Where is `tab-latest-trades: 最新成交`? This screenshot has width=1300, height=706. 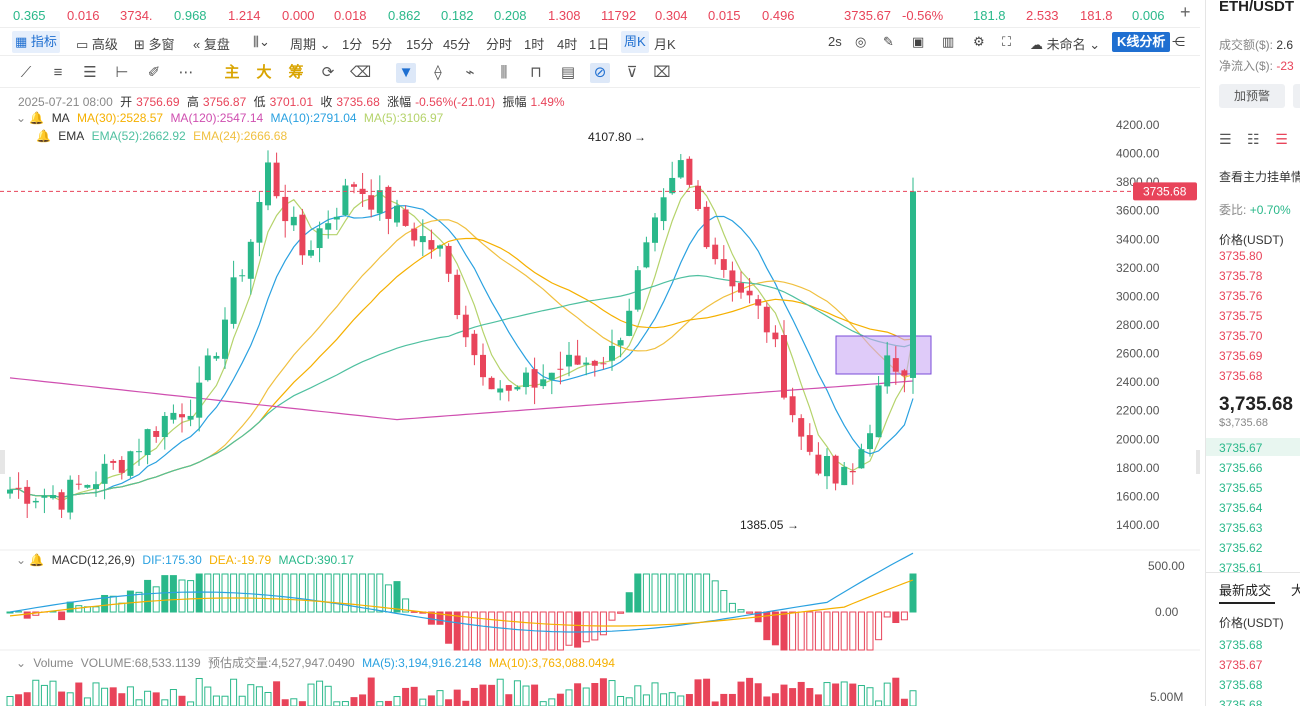
tab-latest-trades: 最新成交 is located at coordinates (1245, 589).